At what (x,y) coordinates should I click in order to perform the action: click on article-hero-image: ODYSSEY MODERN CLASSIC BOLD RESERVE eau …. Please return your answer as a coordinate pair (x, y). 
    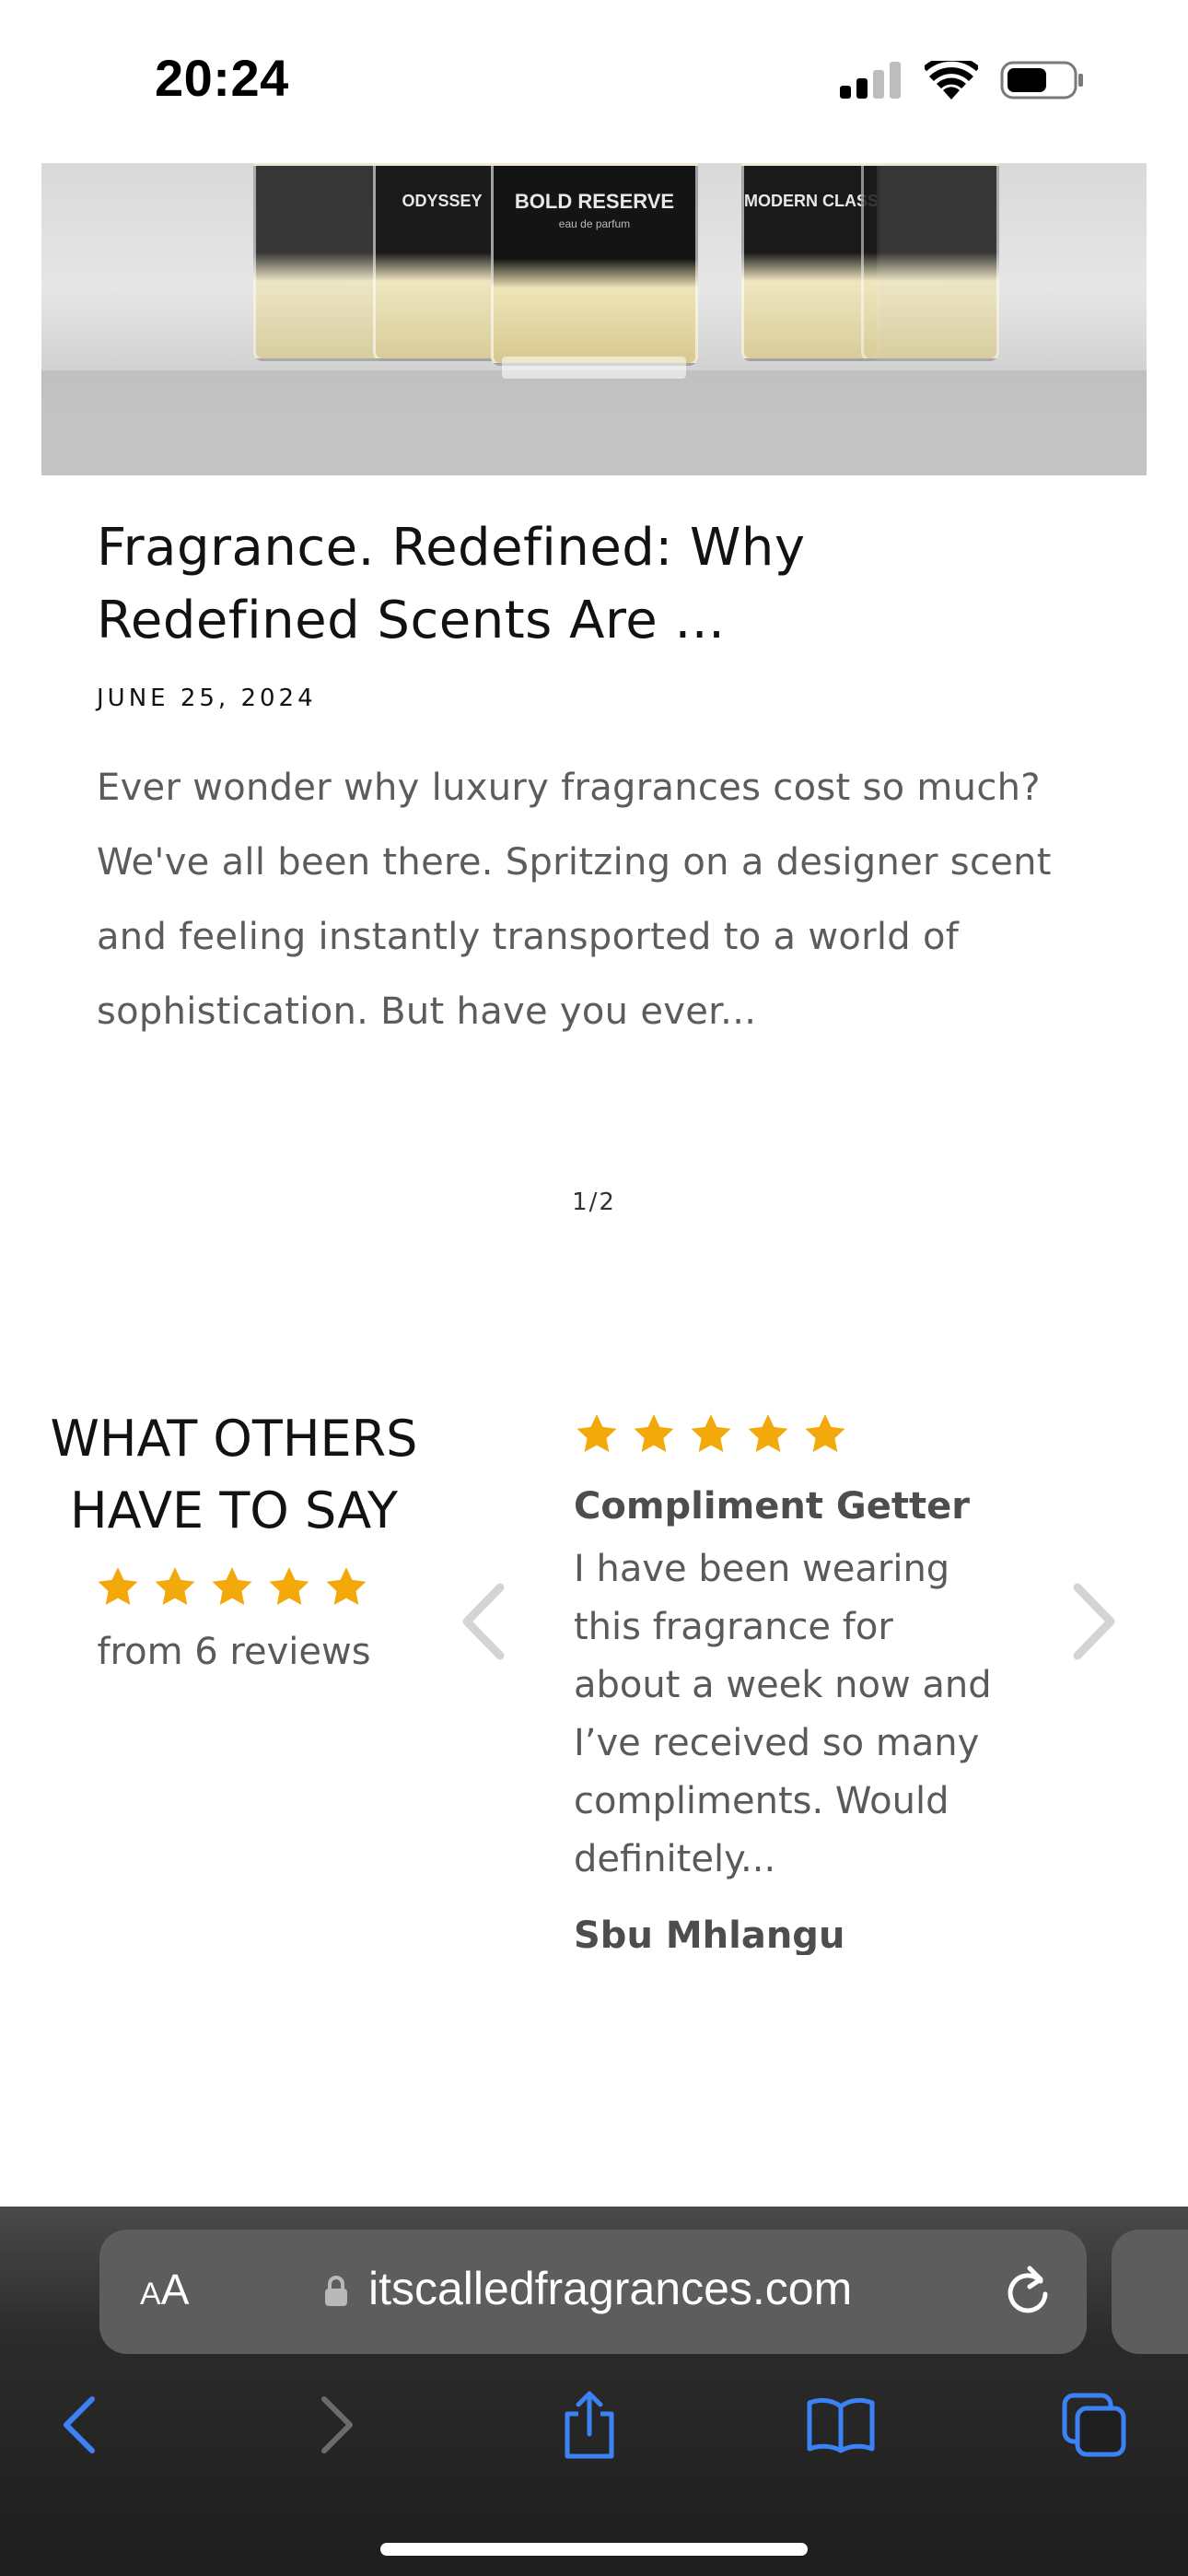
    Looking at the image, I should click on (594, 319).